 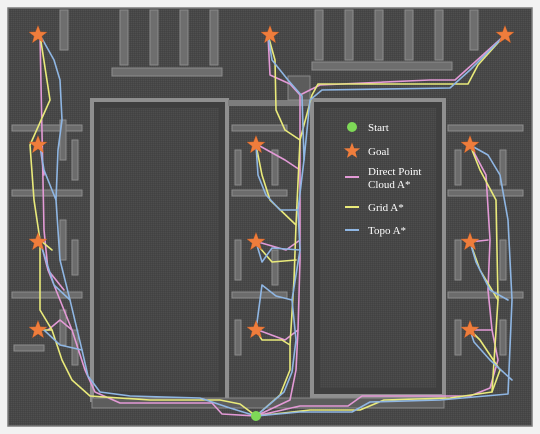 What do you see at coordinates (389, 185) in the screenshot?
I see `legend-direct-label-line2: Cloud A*` at bounding box center [389, 185].